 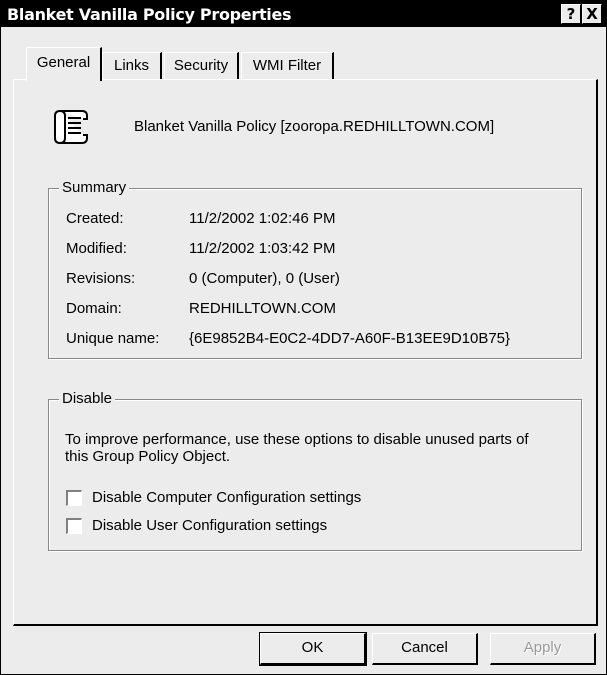 What do you see at coordinates (149, 14) in the screenshot?
I see `window-title: Blanket Vanilla Policy Properties` at bounding box center [149, 14].